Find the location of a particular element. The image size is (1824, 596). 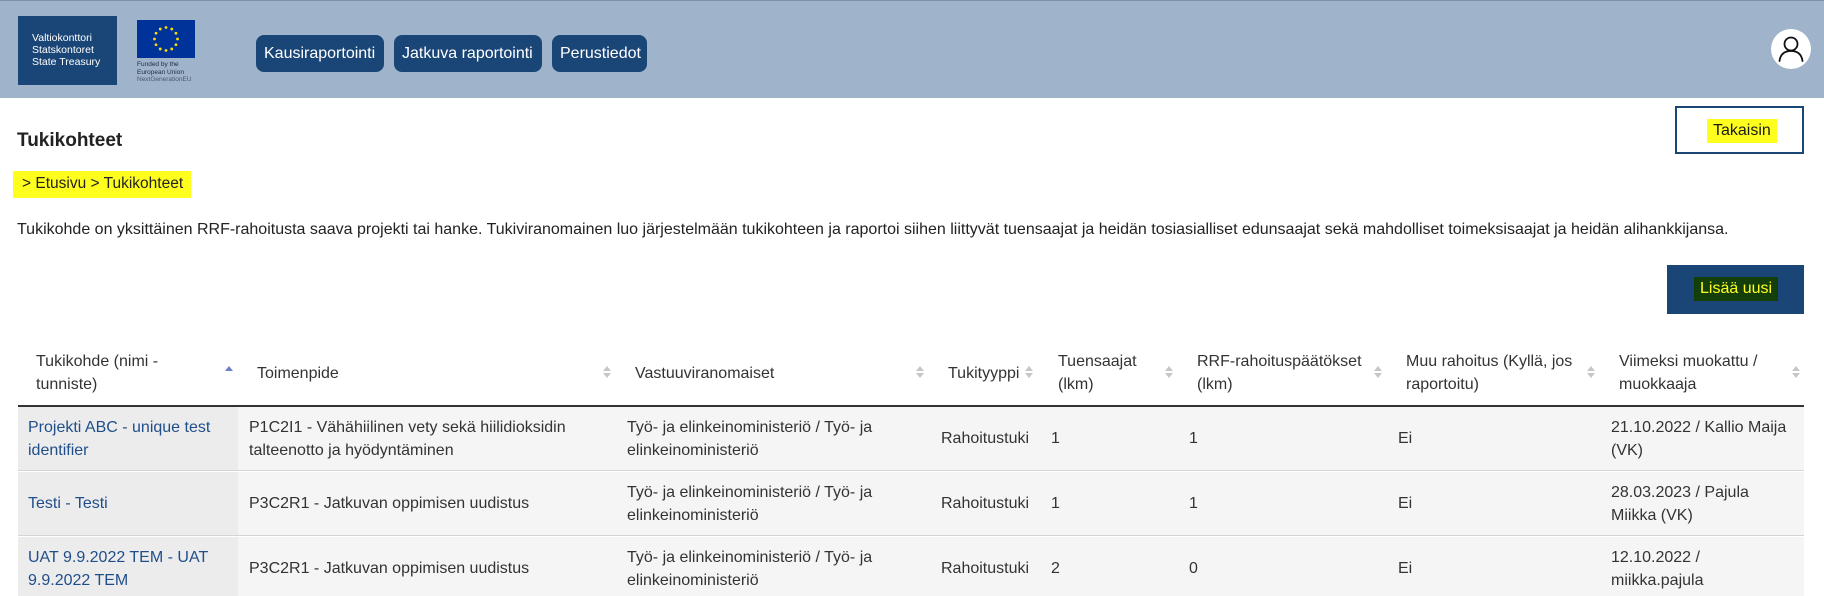

column-header-viimeksi-muokattu: Viimeksi muokattu / muokkaaja is located at coordinates (1704, 373).